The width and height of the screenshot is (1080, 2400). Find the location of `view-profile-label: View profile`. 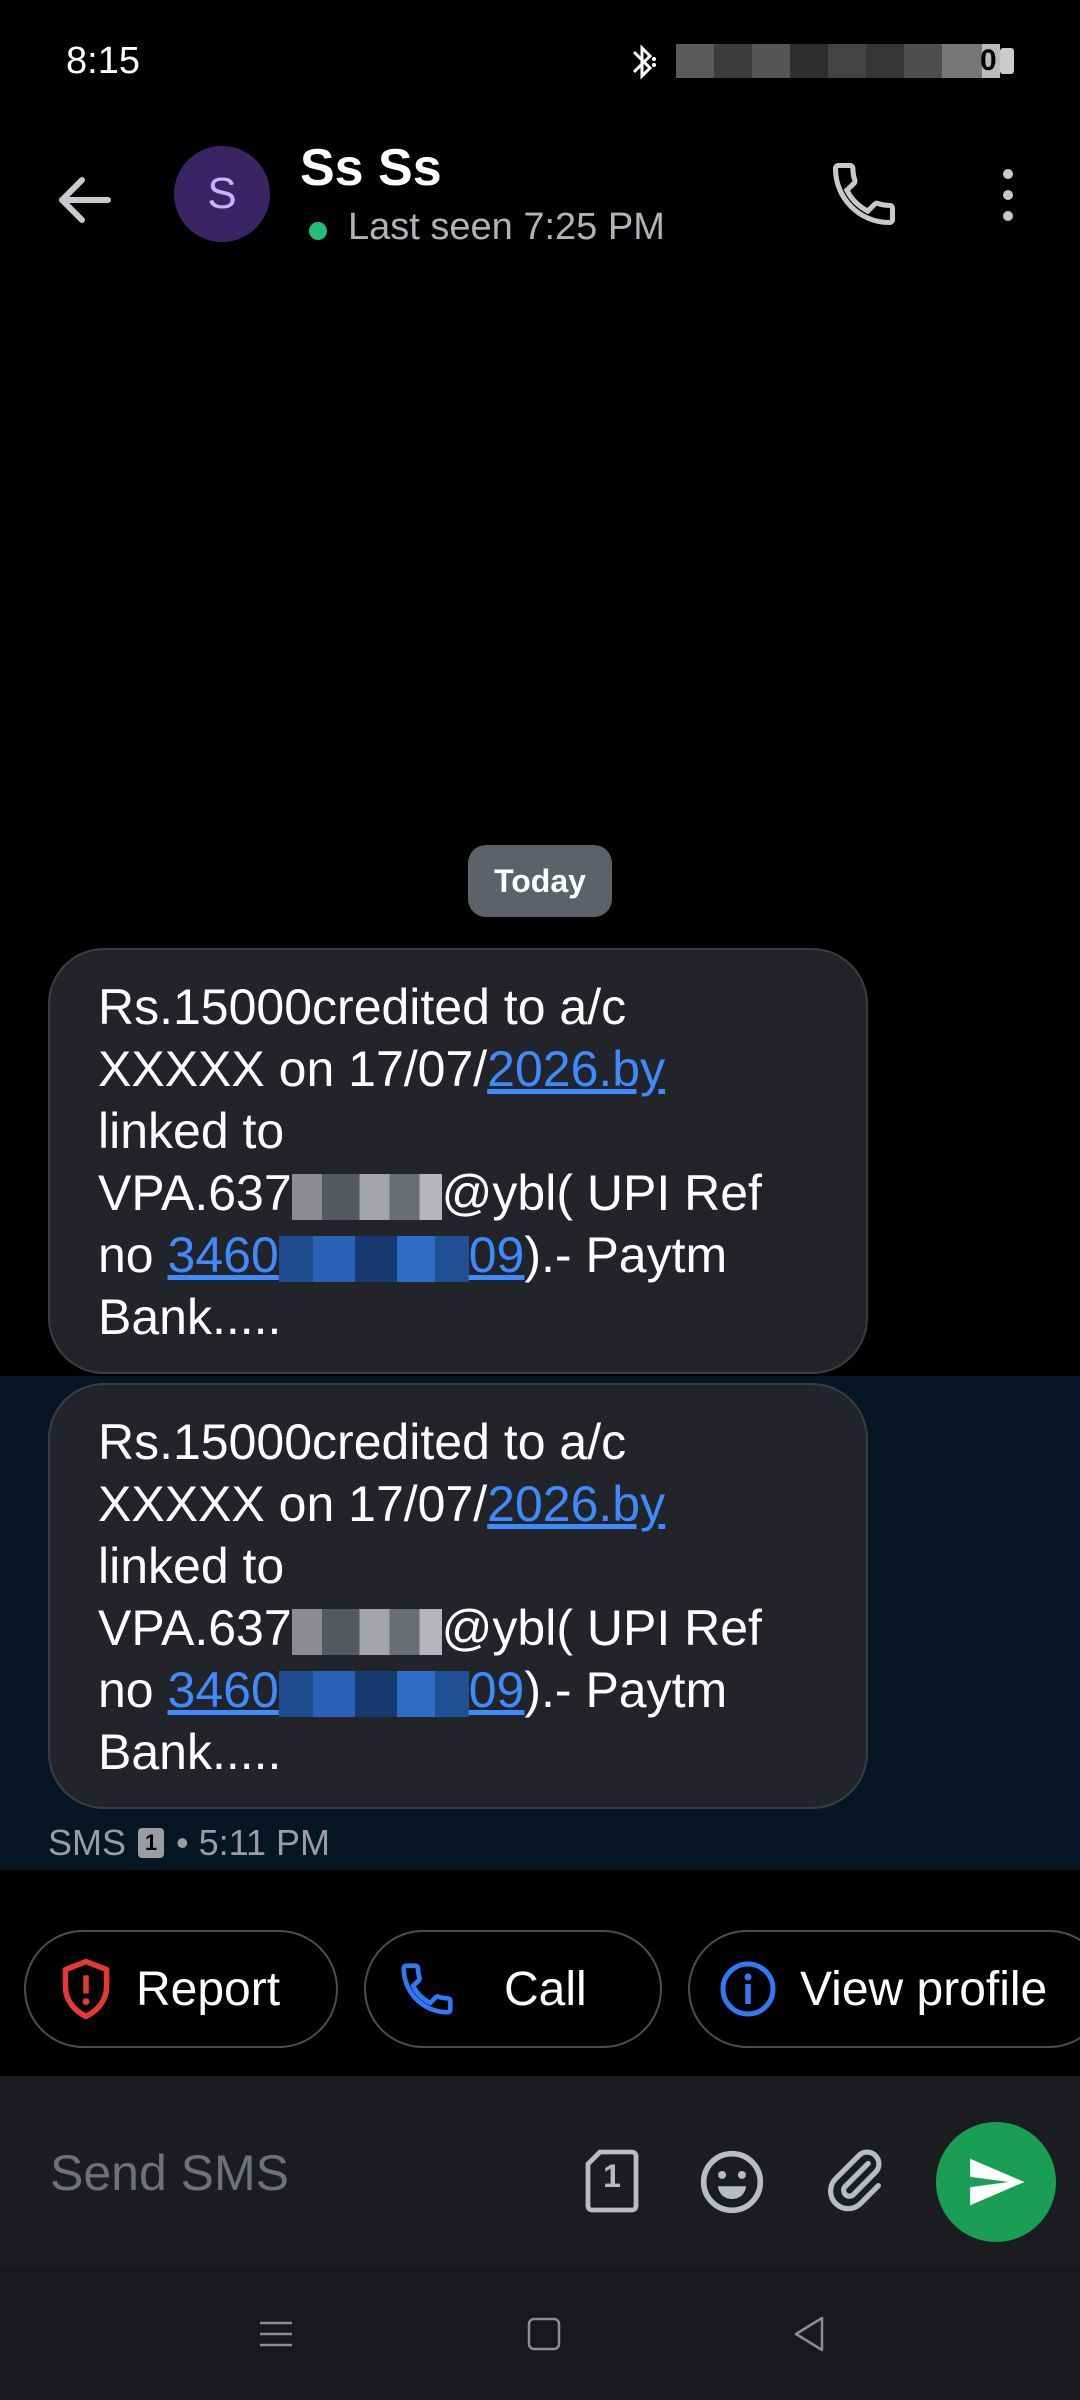

view-profile-label: View profile is located at coordinates (924, 1989).